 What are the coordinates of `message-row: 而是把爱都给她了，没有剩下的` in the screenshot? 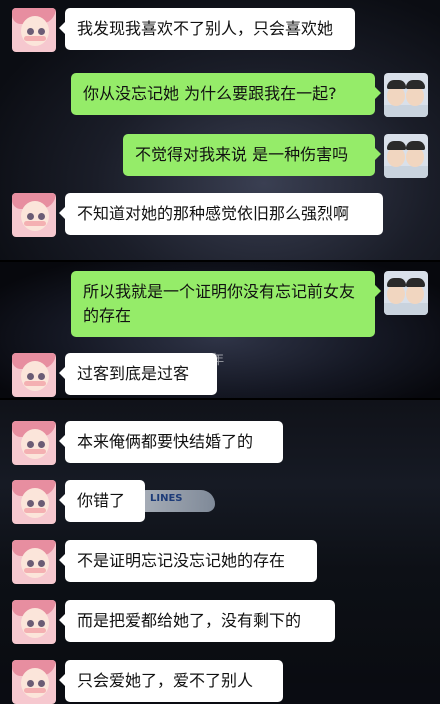 It's located at (178, 622).